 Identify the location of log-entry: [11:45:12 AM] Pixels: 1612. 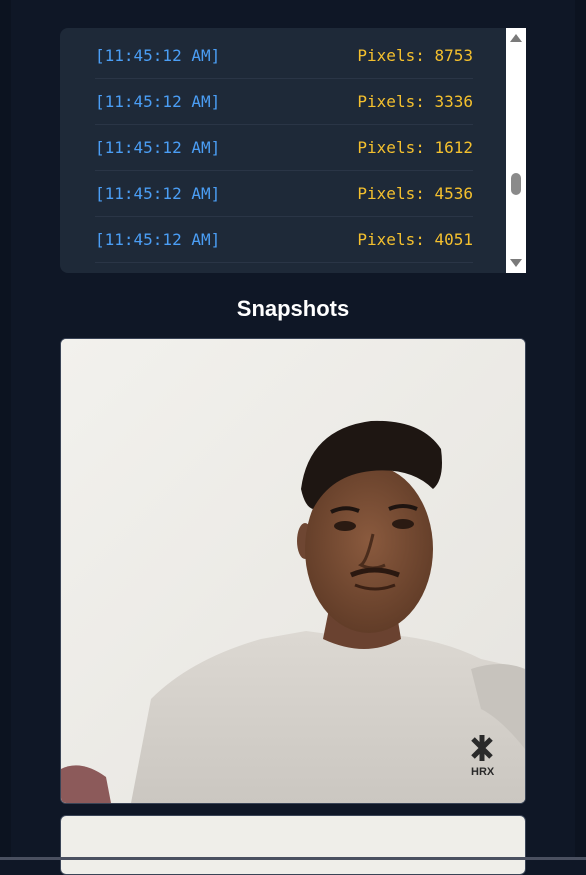
(284, 148).